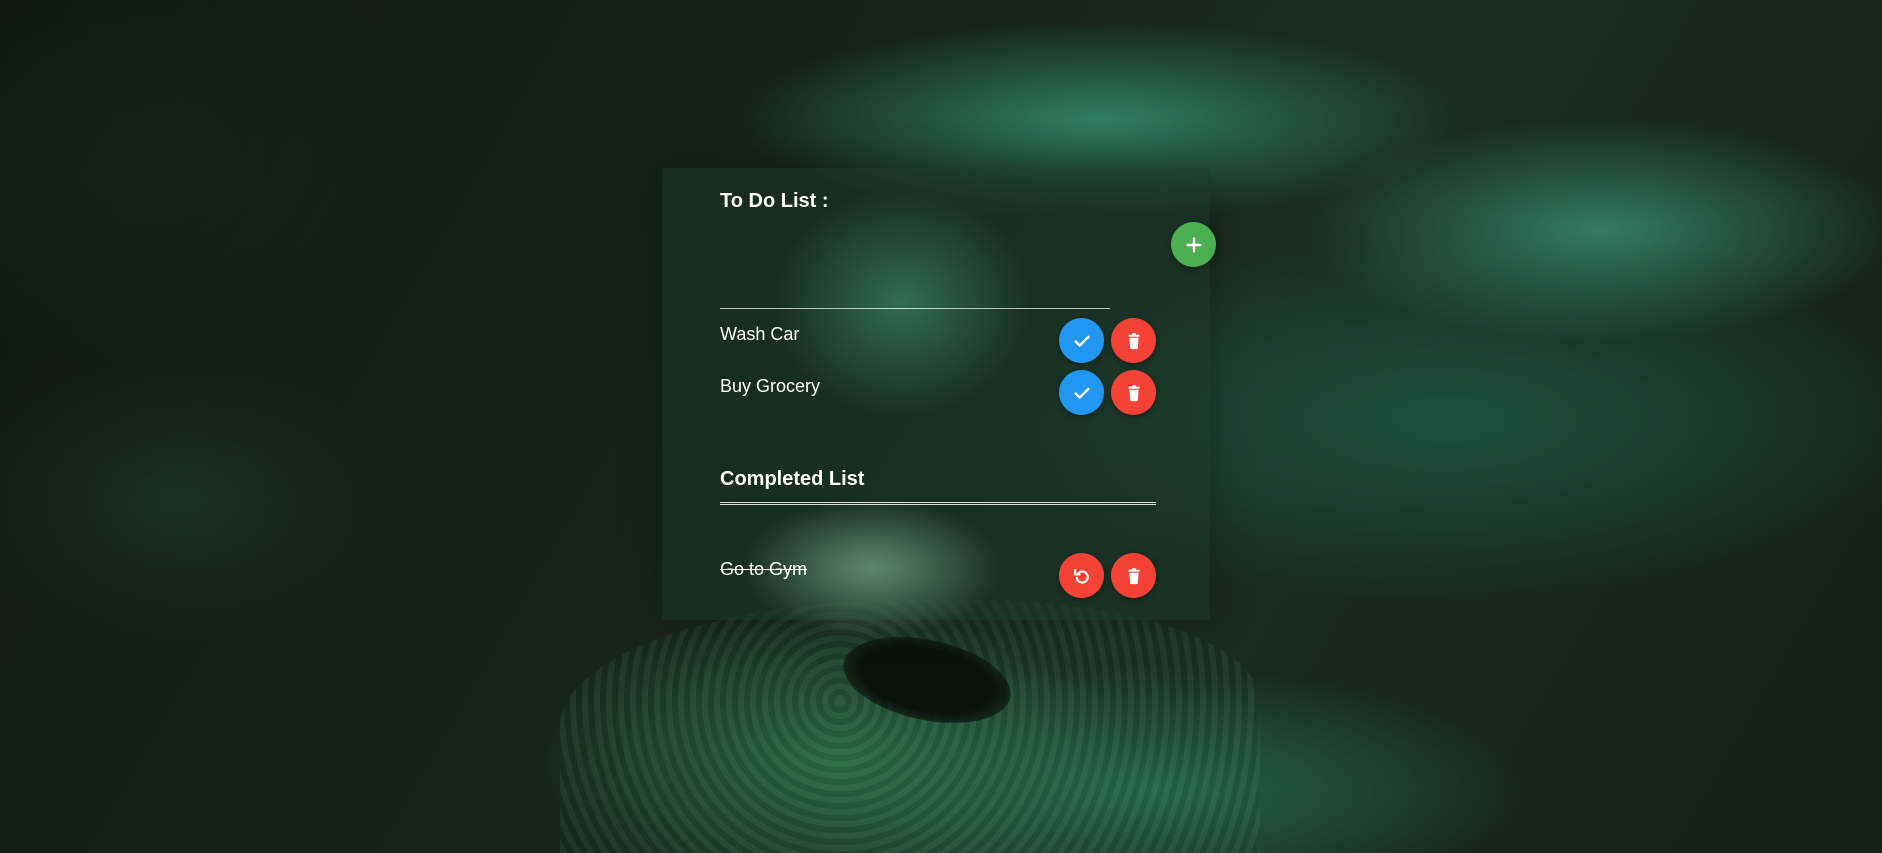  I want to click on undo-task-button, so click(1081, 575).